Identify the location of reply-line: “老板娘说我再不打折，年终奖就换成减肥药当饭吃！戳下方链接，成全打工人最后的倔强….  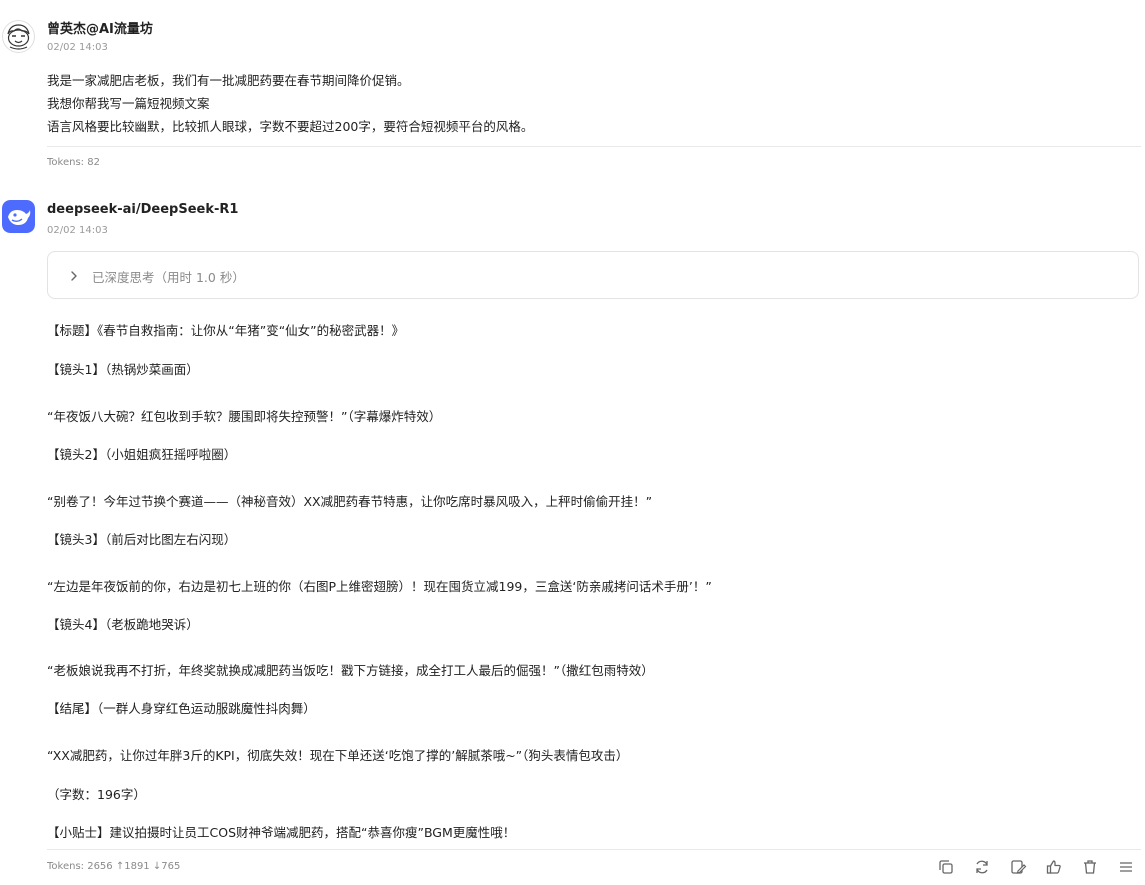
(350, 670).